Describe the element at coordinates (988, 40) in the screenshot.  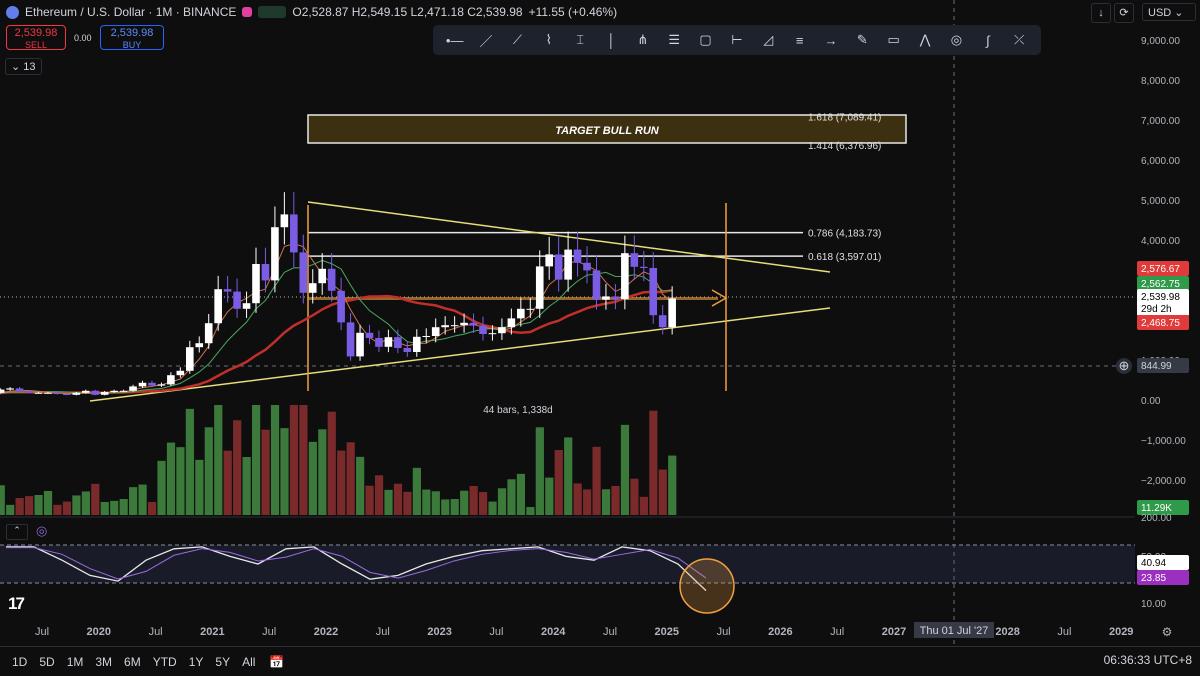
I see `curve-icon: ∫` at that location.